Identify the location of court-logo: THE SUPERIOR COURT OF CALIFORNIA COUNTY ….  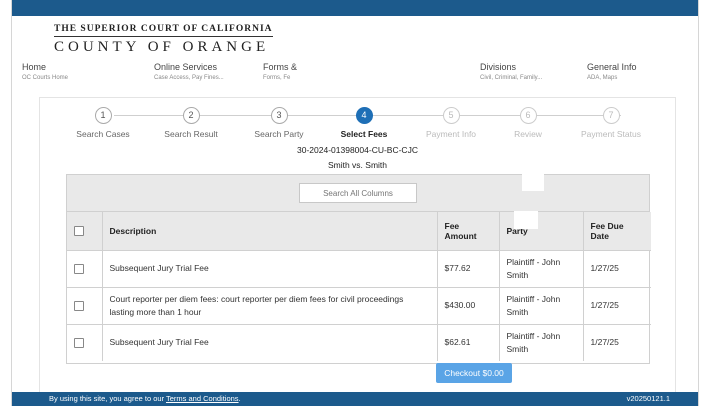
(163, 40).